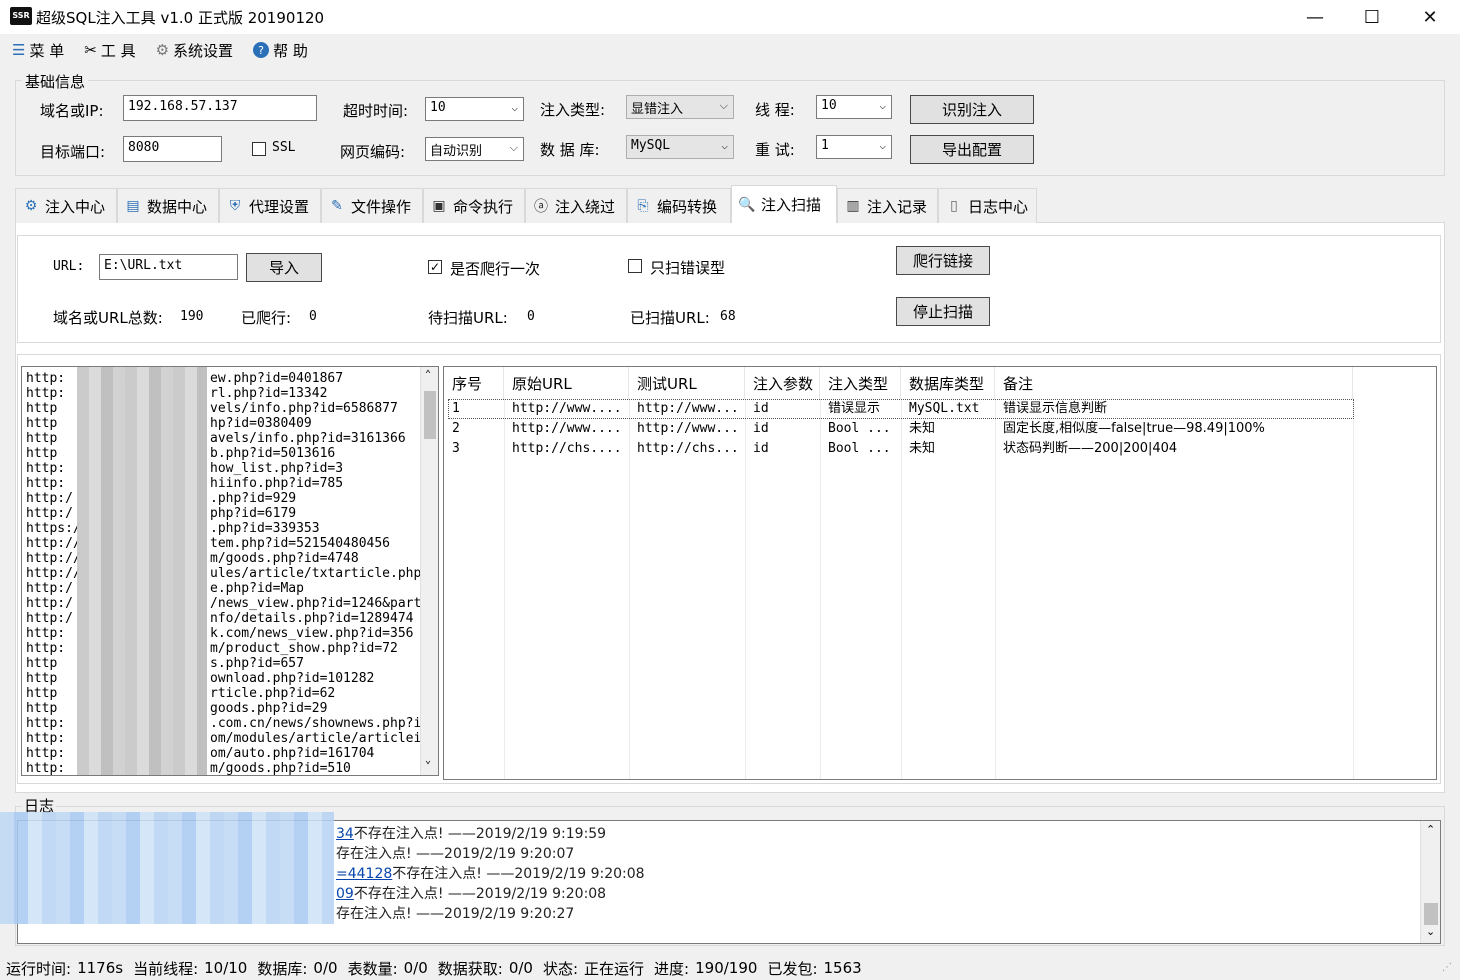 The image size is (1460, 980). I want to click on runtime-value: 1176s, so click(100, 968).